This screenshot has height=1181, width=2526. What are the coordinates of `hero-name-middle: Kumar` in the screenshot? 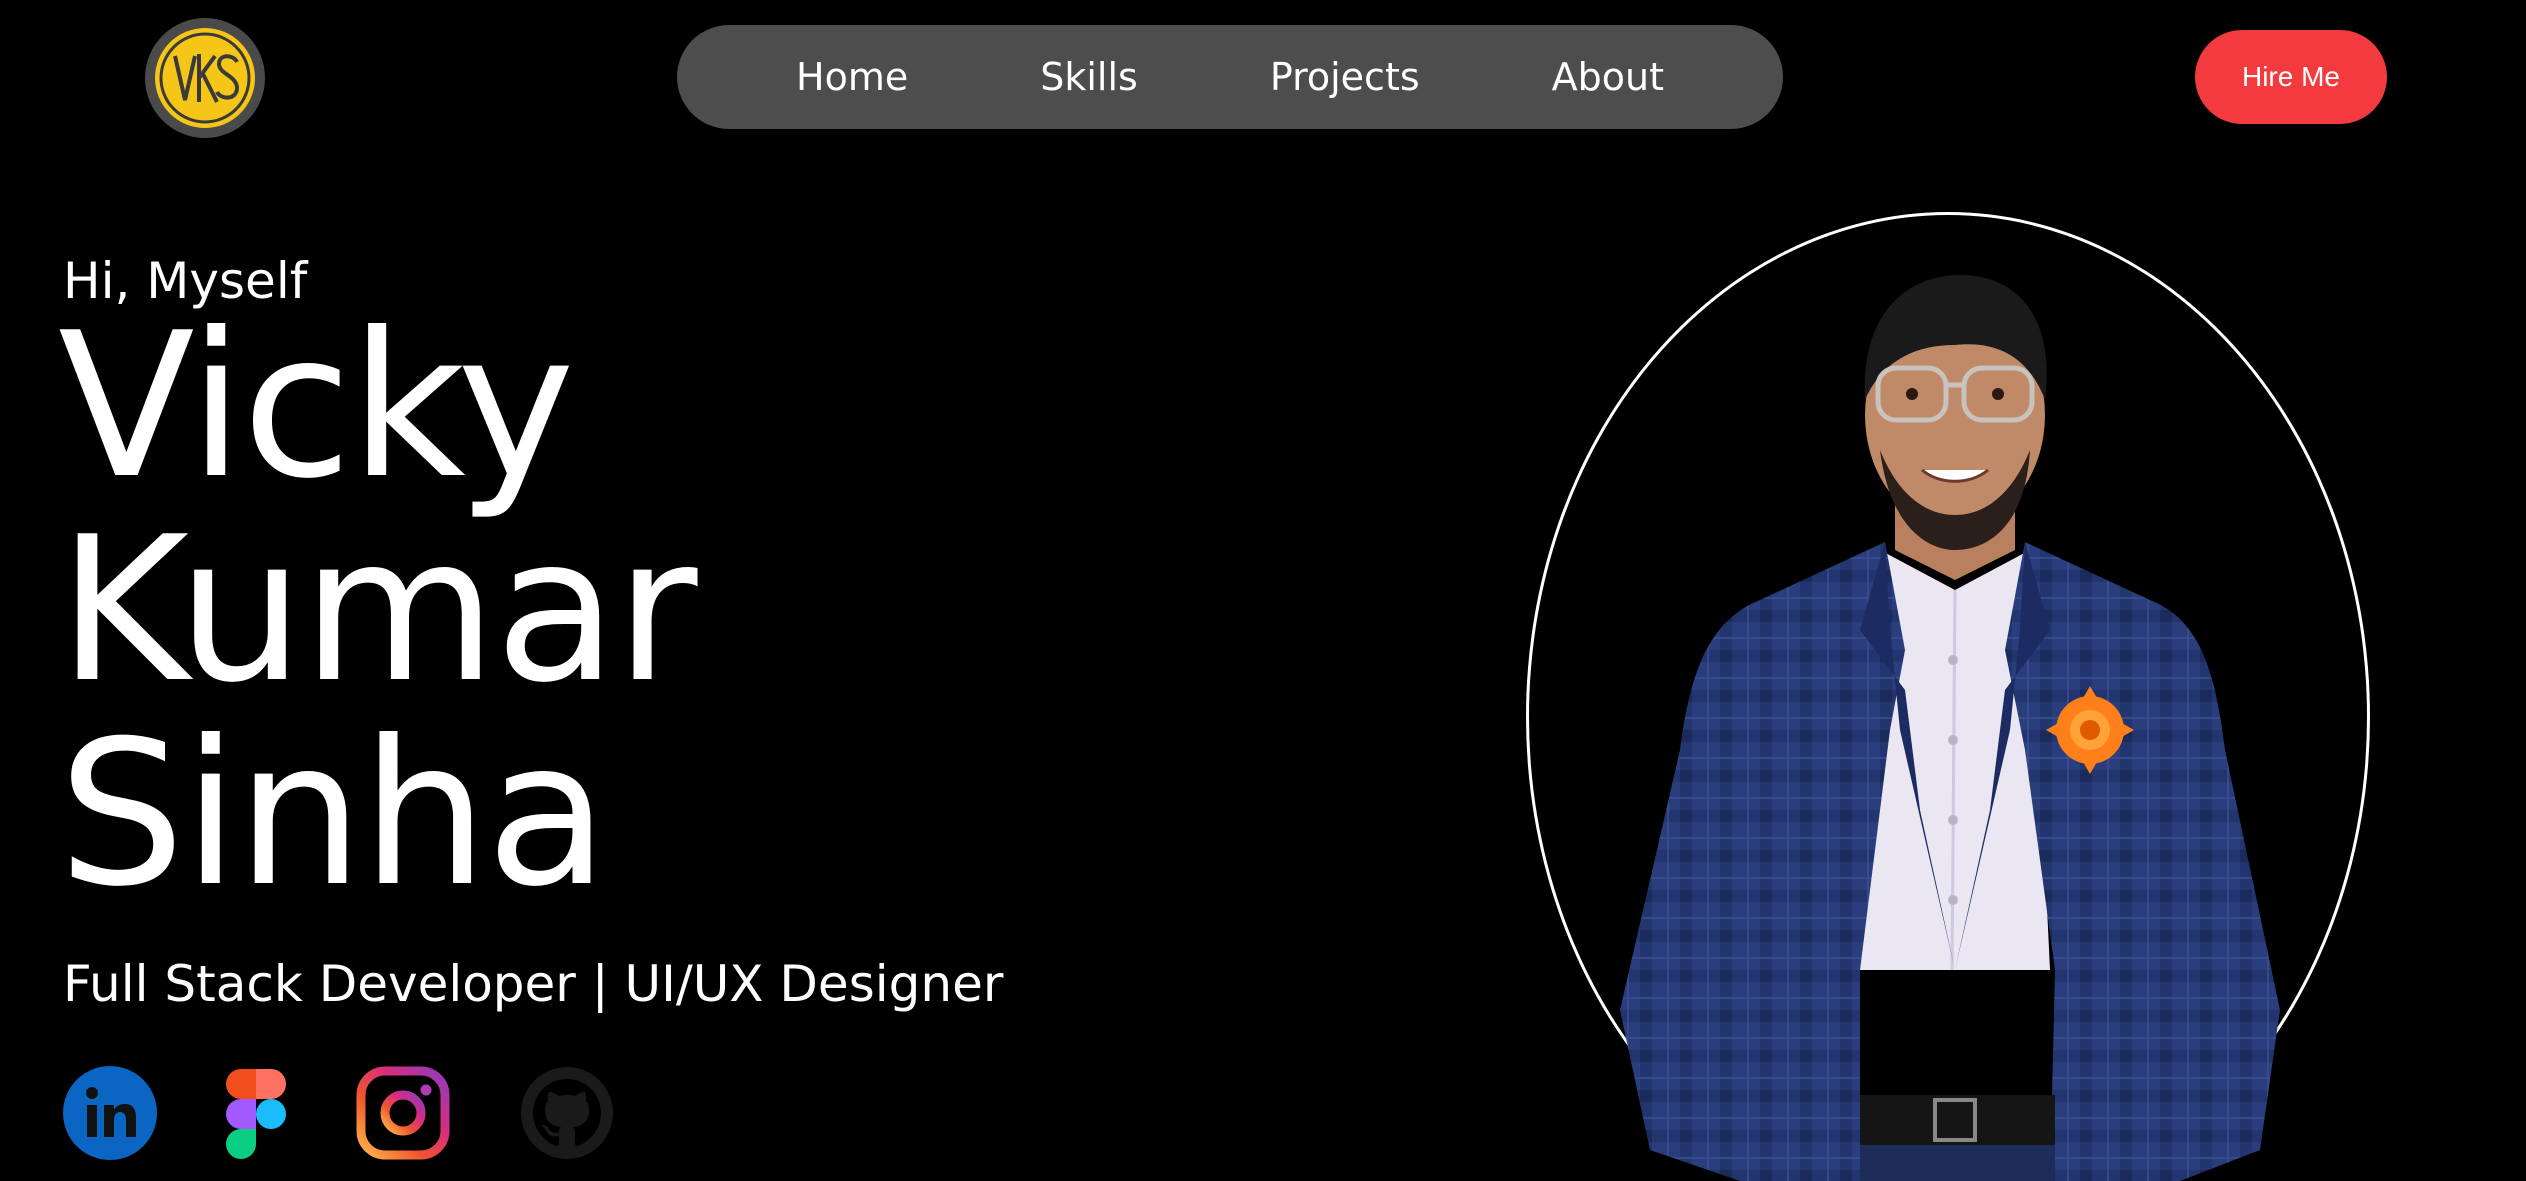 It's located at (378, 610).